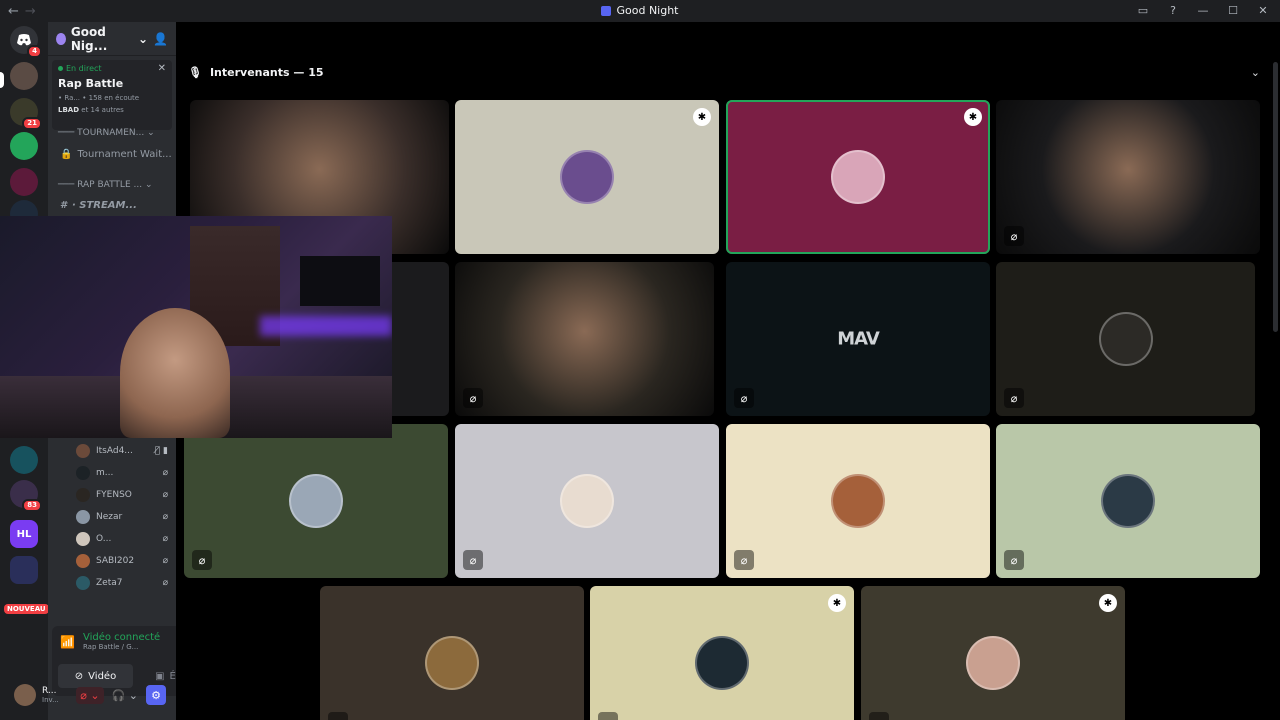 The image size is (1280, 720). What do you see at coordinates (160, 39) in the screenshot?
I see `invite-icon: 👤` at bounding box center [160, 39].